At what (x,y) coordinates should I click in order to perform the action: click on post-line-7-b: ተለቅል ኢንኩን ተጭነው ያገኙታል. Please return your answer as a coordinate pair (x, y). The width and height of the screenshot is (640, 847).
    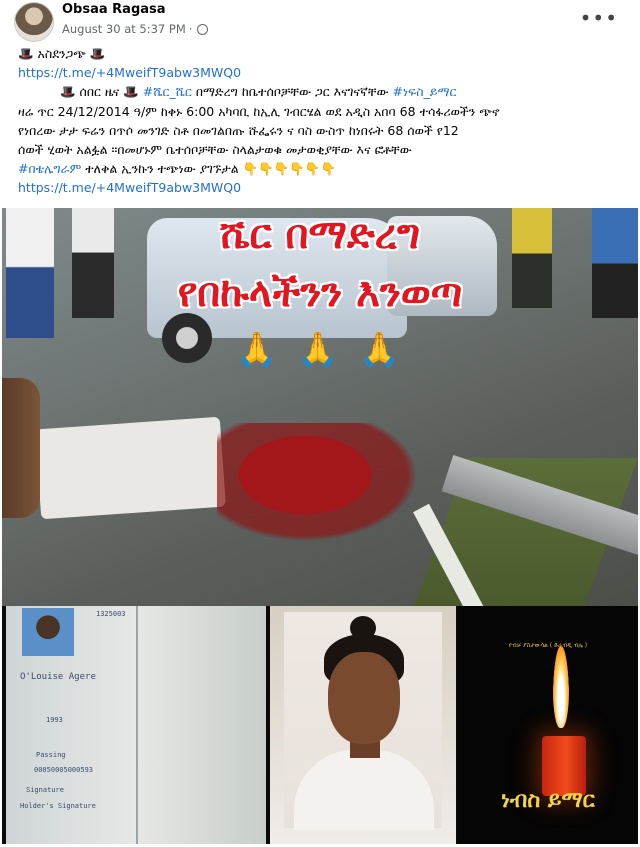
    Looking at the image, I should click on (162, 169).